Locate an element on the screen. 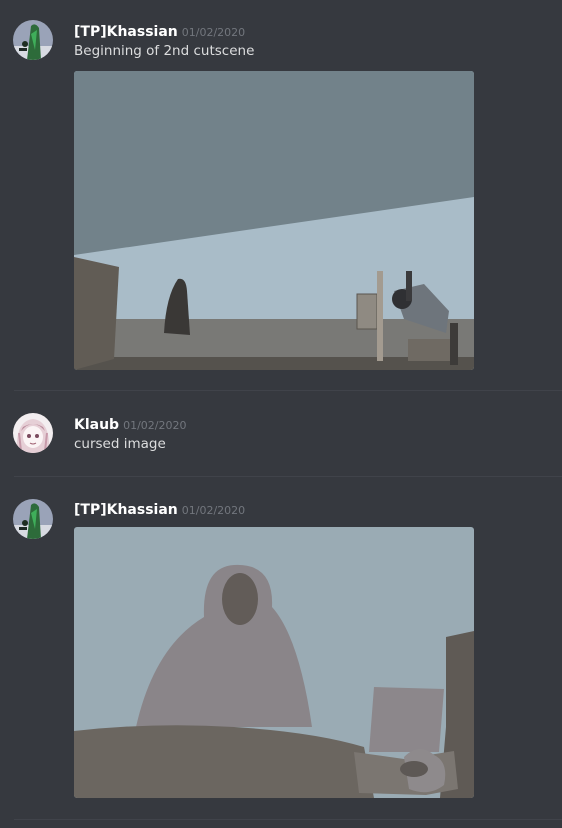 The width and height of the screenshot is (562, 828). author-name: Klaub is located at coordinates (96, 425).